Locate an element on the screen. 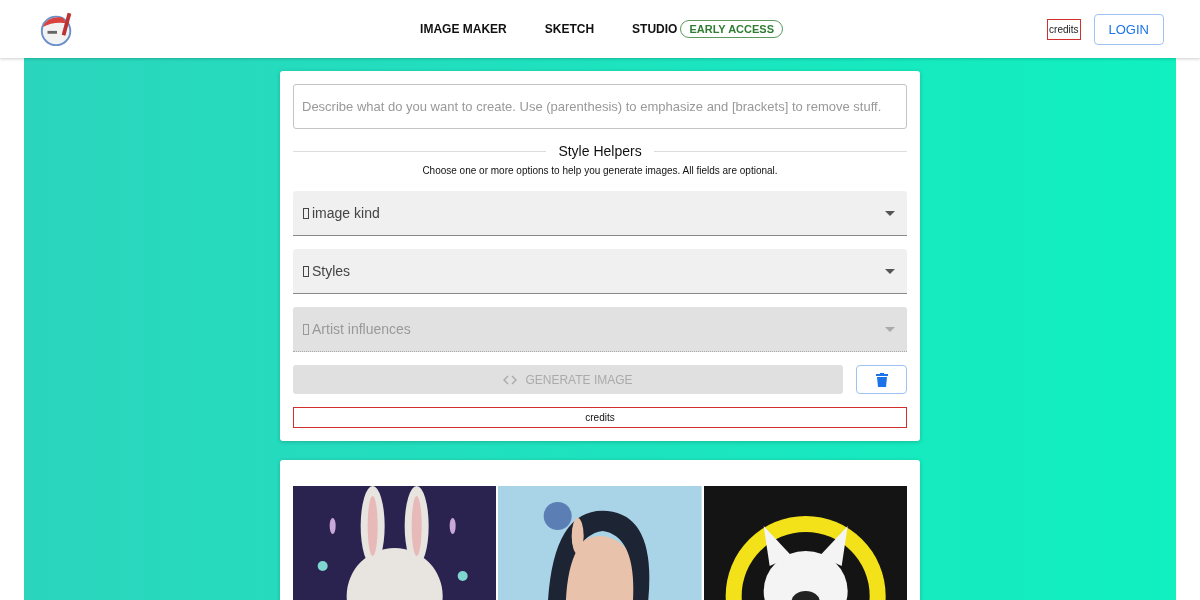 This screenshot has height=600, width=1200. login-button: LOGIN is located at coordinates (1128, 29).